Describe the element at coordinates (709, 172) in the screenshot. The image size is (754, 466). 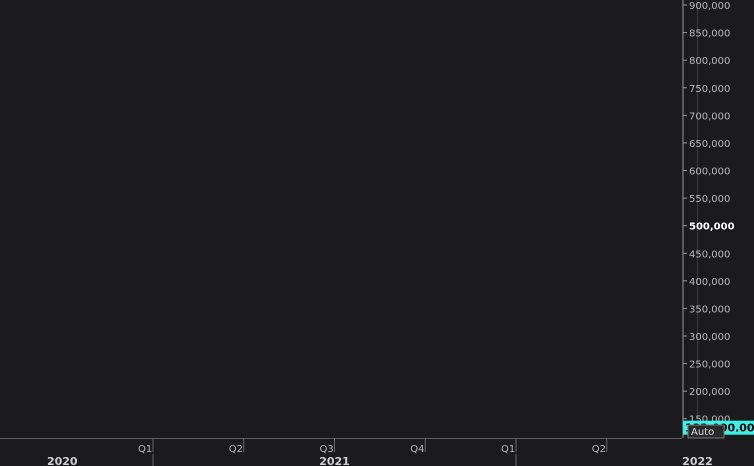
I see `y-tick-label: 600,000` at that location.